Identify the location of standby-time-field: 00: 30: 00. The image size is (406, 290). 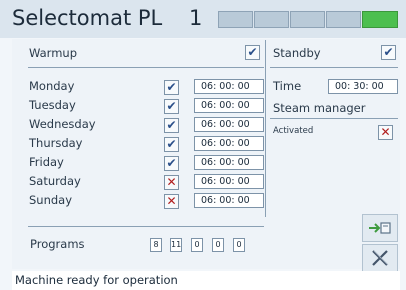
(363, 86).